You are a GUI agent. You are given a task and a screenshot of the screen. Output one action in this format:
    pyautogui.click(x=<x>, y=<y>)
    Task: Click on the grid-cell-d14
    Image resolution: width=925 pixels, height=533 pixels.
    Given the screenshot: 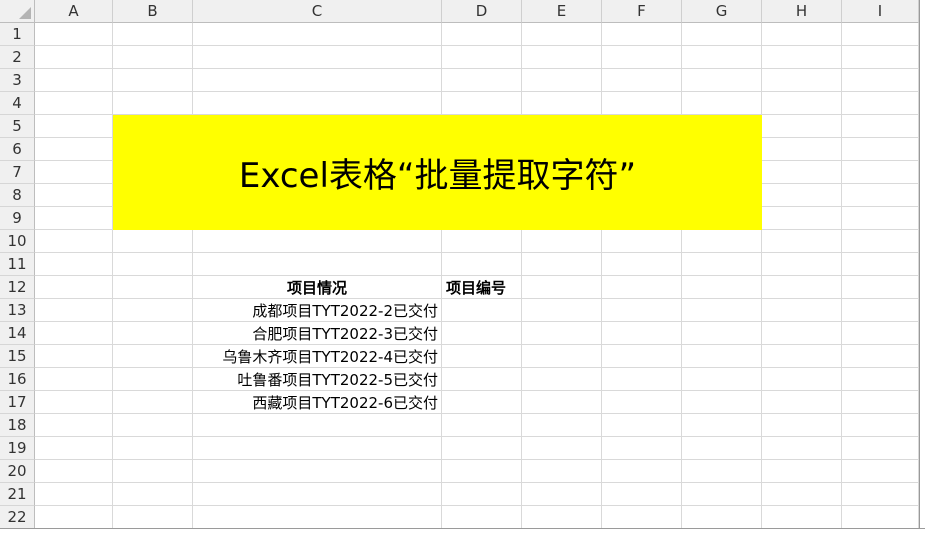 What is the action you would take?
    pyautogui.click(x=482, y=333)
    